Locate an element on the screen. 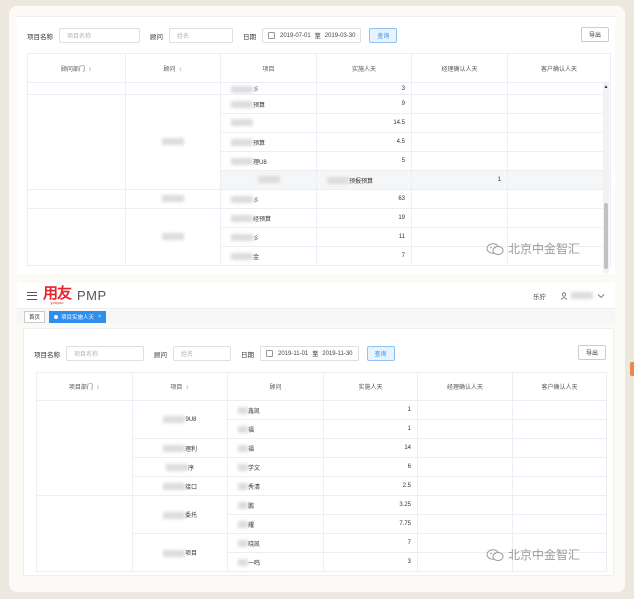  days-cell: 3.25 is located at coordinates (370, 505).